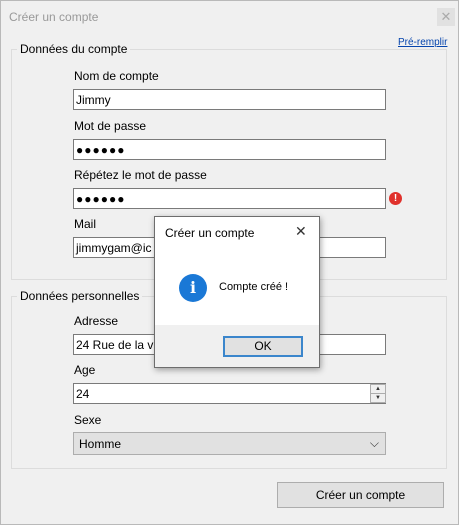 The height and width of the screenshot is (525, 459). Describe the element at coordinates (100, 444) in the screenshot. I see `sex-selected-value: Homme` at that location.